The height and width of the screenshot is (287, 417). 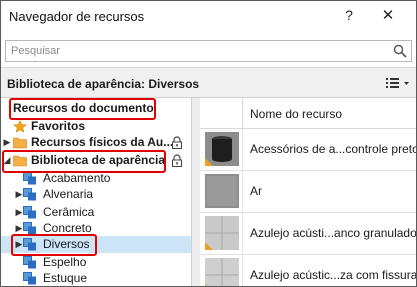 I want to click on asset-name: Ar, so click(x=256, y=191).